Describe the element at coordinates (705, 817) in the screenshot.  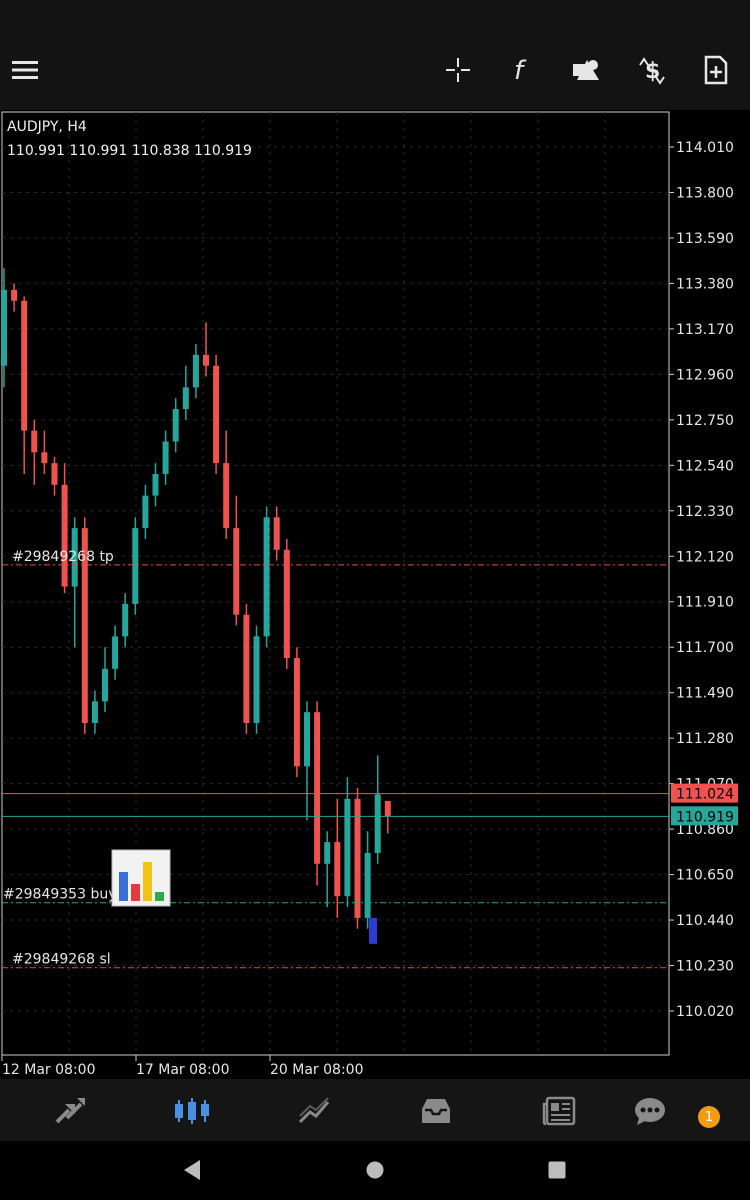
I see `bid-price-label: 110.919` at that location.